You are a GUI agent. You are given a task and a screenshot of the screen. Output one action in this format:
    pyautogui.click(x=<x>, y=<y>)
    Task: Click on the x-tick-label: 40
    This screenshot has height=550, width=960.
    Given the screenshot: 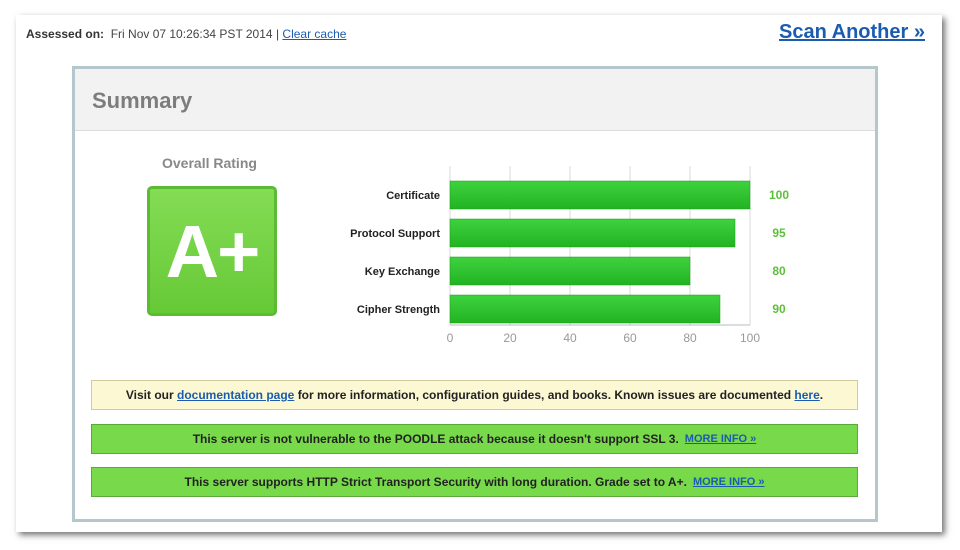 What is the action you would take?
    pyautogui.click(x=570, y=338)
    